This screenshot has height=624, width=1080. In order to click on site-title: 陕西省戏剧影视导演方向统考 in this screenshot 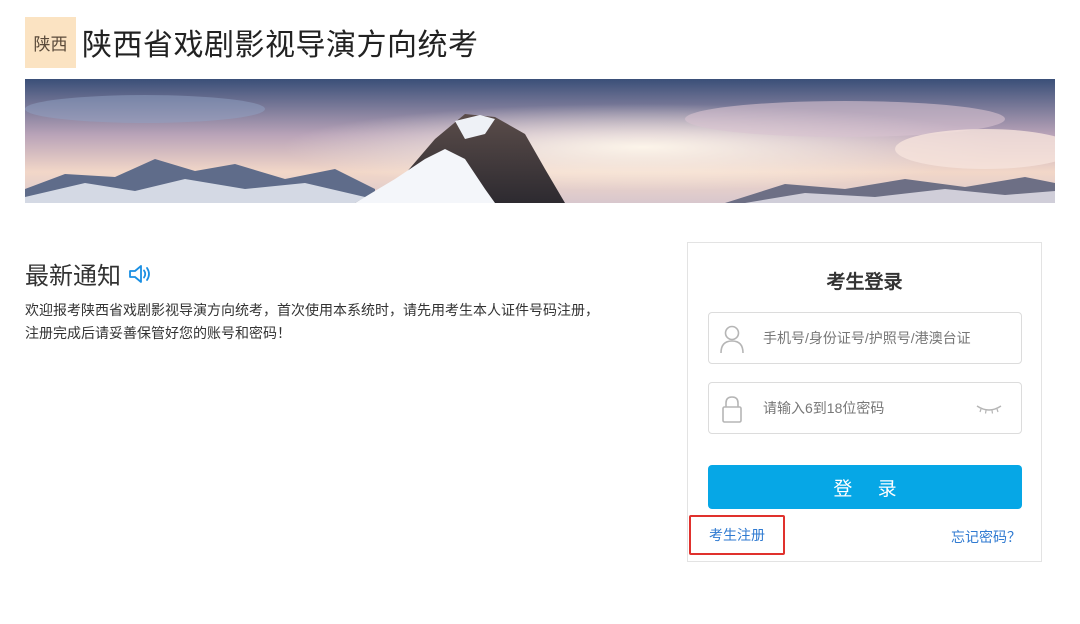, I will do `click(280, 45)`.